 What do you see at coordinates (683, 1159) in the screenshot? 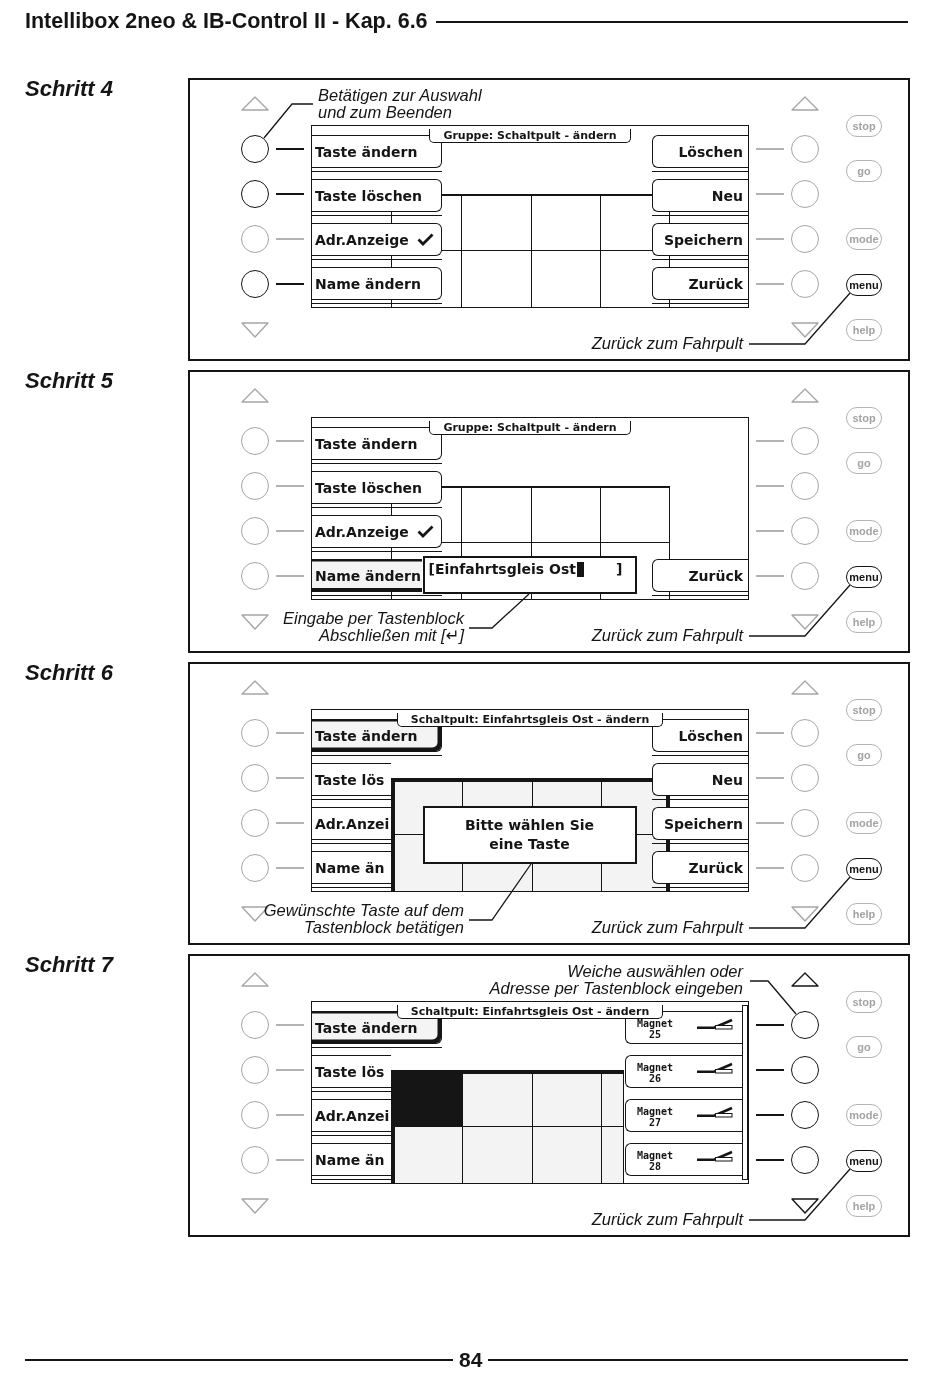
I see `menu-item: Magnet 28` at bounding box center [683, 1159].